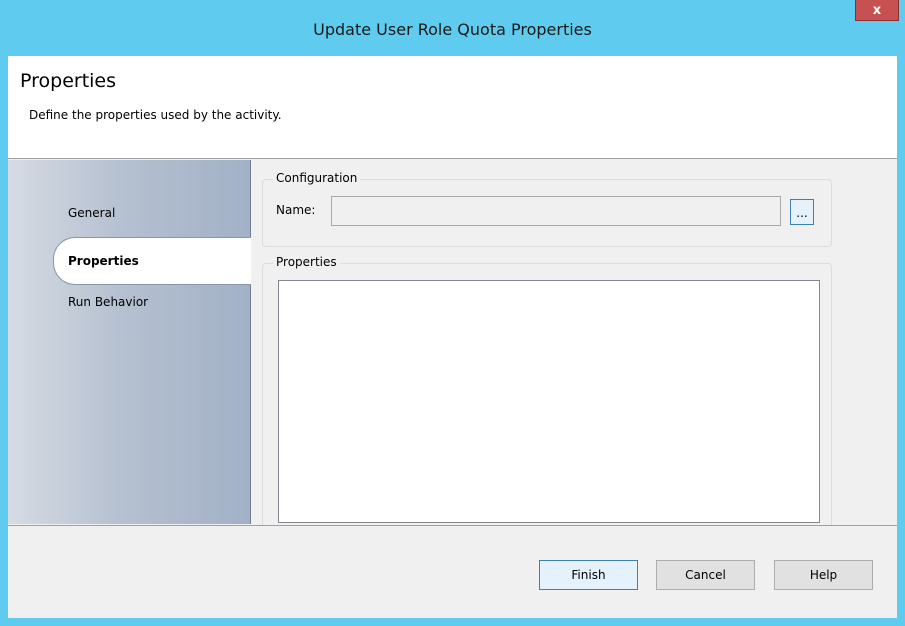 Image resolution: width=905 pixels, height=626 pixels. What do you see at coordinates (68, 81) in the screenshot?
I see `page-title: Properties` at bounding box center [68, 81].